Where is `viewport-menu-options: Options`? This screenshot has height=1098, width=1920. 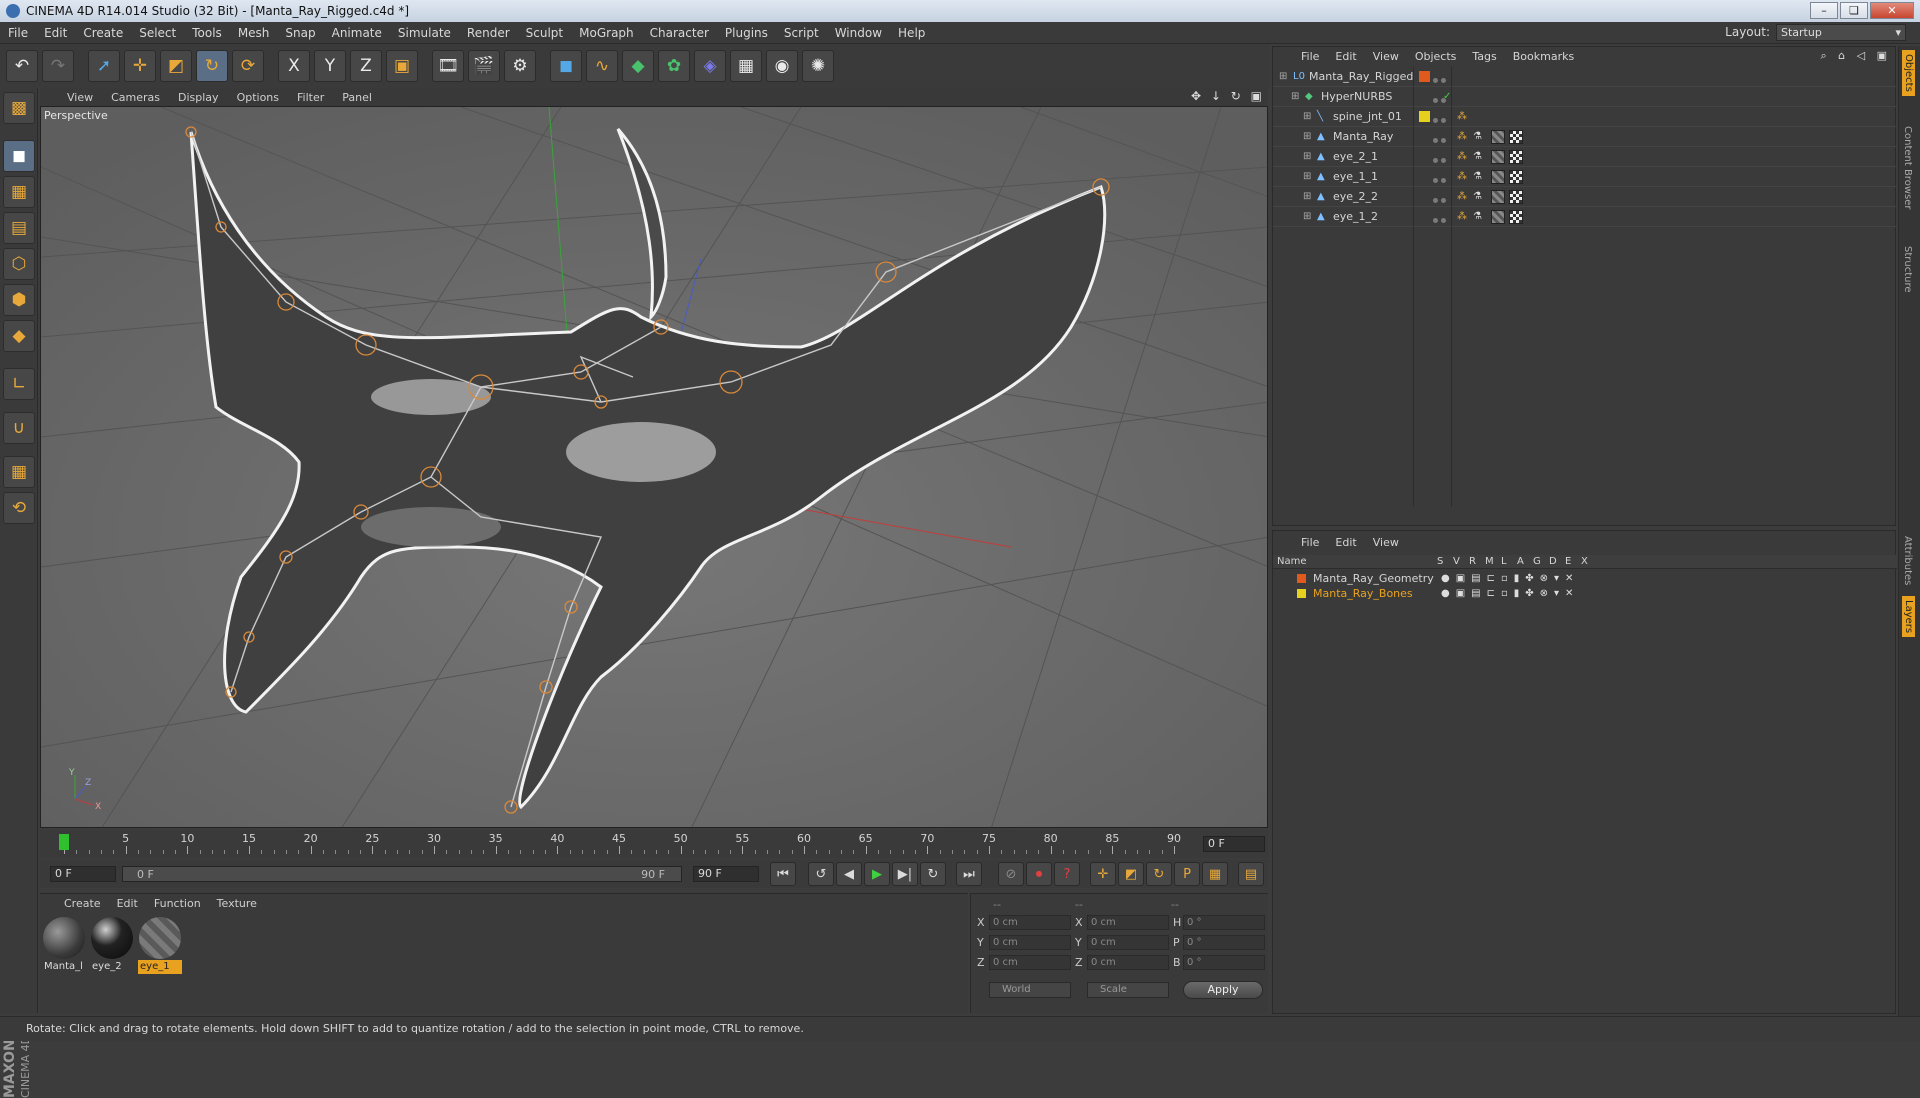 viewport-menu-options: Options is located at coordinates (258, 97).